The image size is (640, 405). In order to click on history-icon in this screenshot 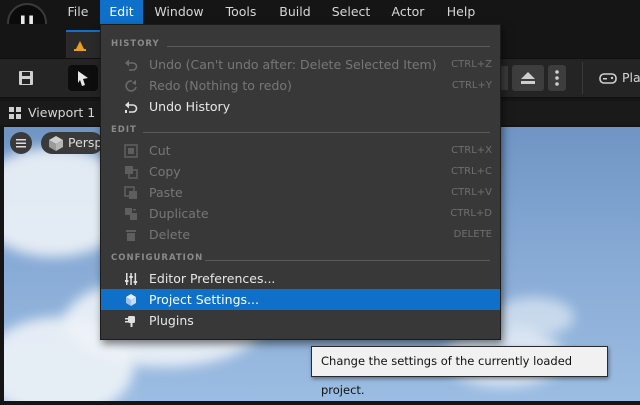, I will do `click(131, 107)`.